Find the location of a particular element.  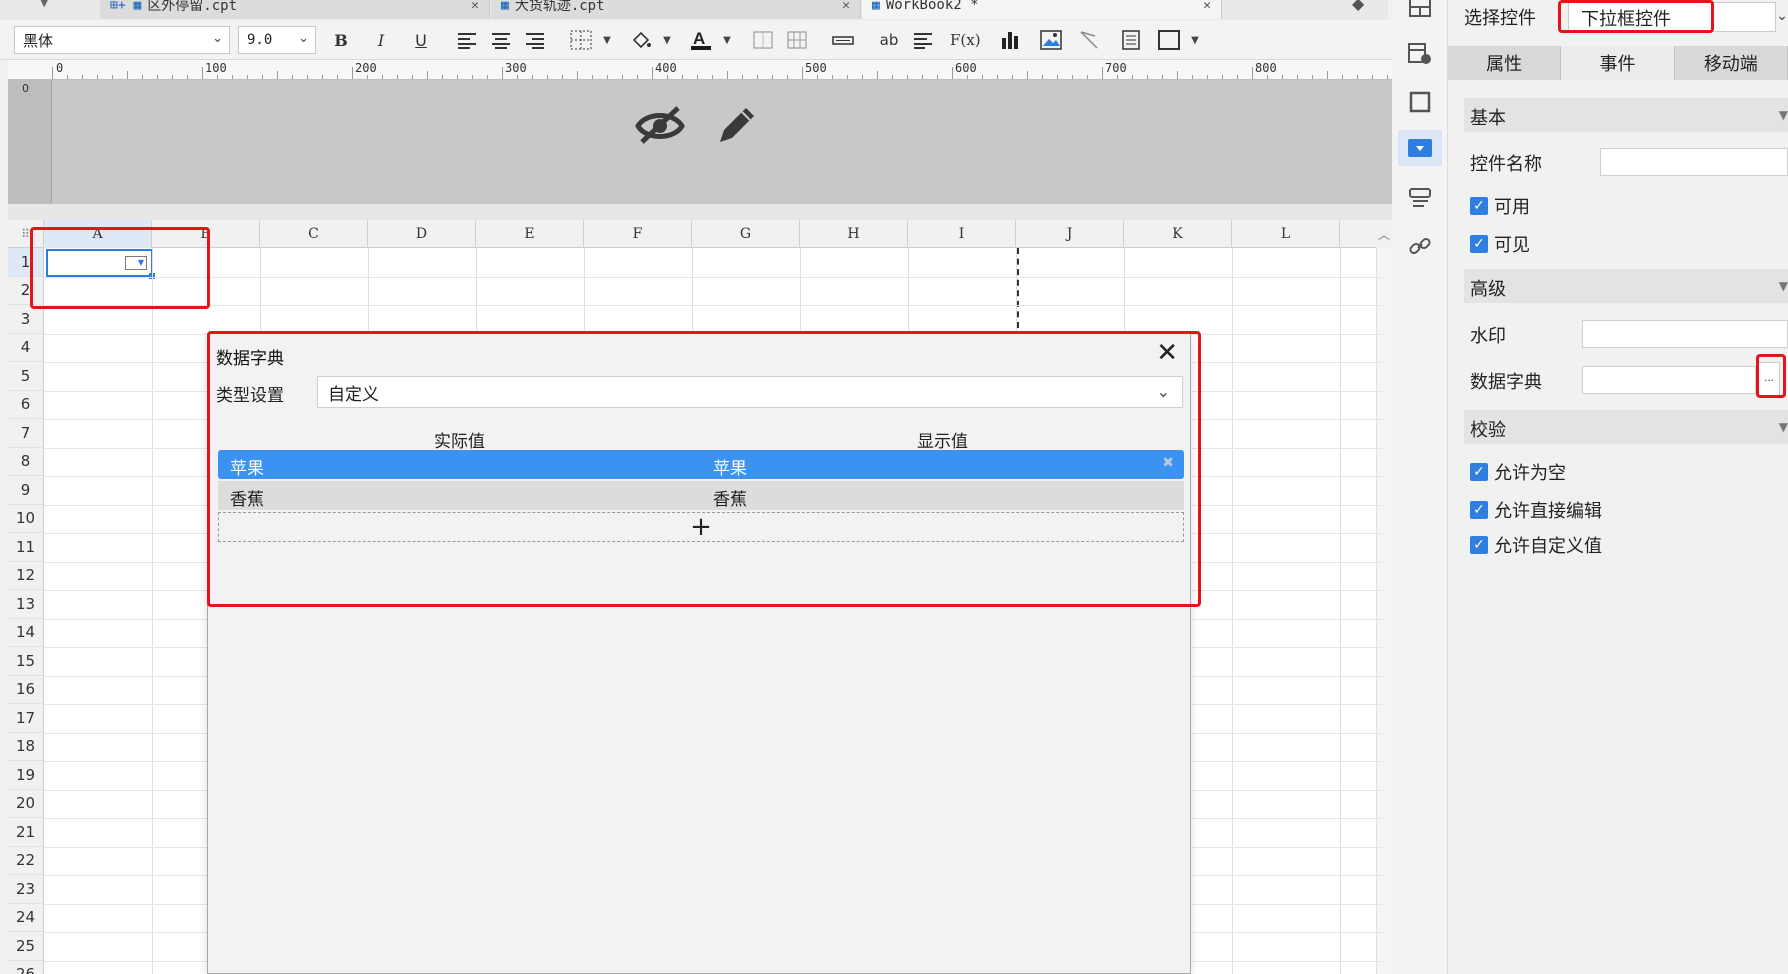

vertical-scrollbar is located at coordinates (1384, 611).